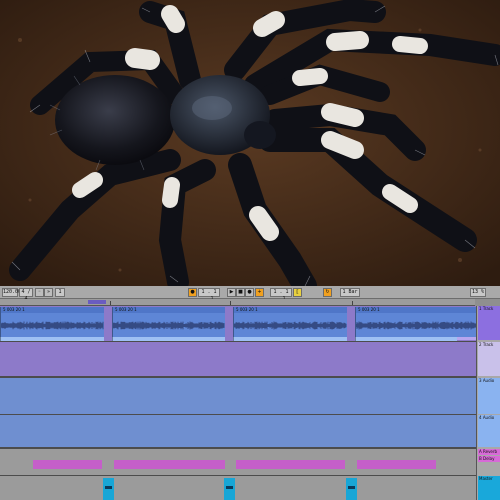 The height and width of the screenshot is (500, 500). I want to click on track-header: B Delay, so click(489, 459).